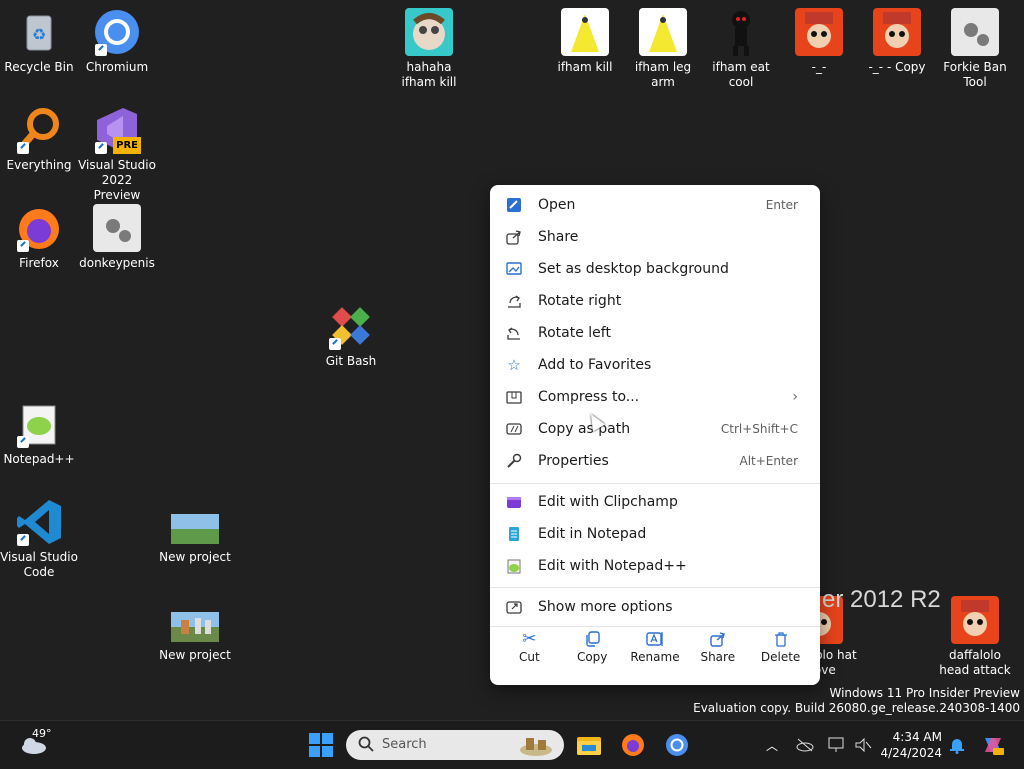  What do you see at coordinates (718, 639) in the screenshot?
I see `share-icon` at bounding box center [718, 639].